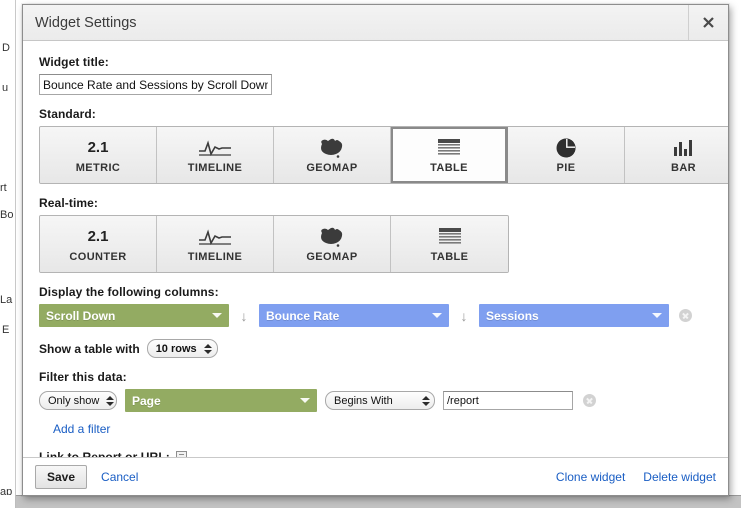 Image resolution: width=741 pixels, height=508 pixels. Describe the element at coordinates (74, 400) in the screenshot. I see `filter-mode-value: Only show` at that location.